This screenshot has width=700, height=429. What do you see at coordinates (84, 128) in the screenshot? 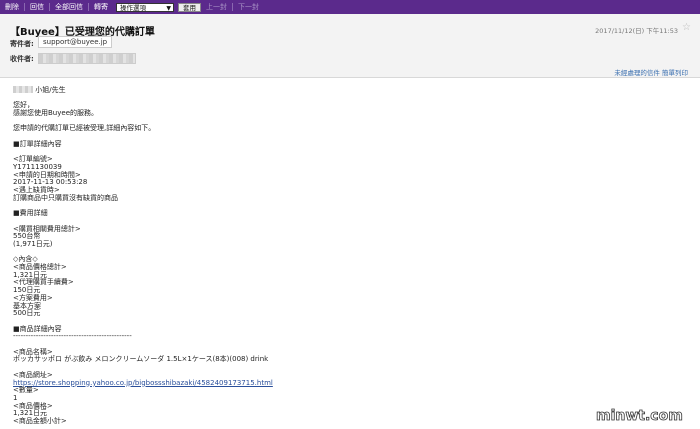
I see `body-line: 您申請的代購訂單已經被受理,詳細內容如下。` at bounding box center [84, 128].